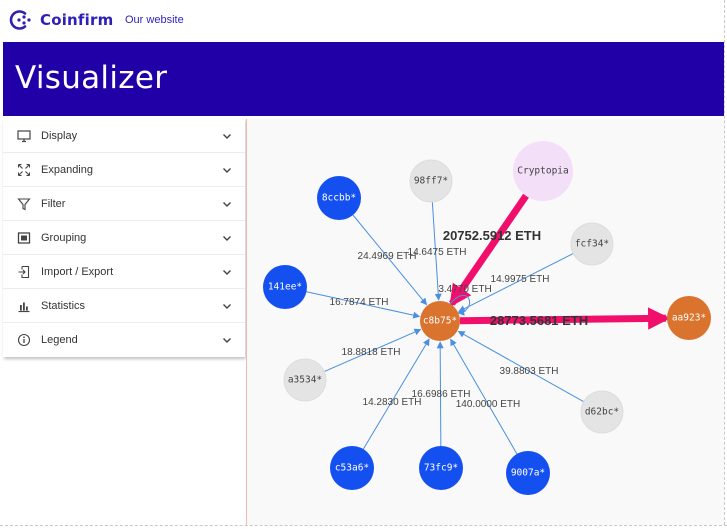 This screenshot has height=529, width=727. I want to click on graph-node-73fc9: 73fc9*, so click(441, 468).